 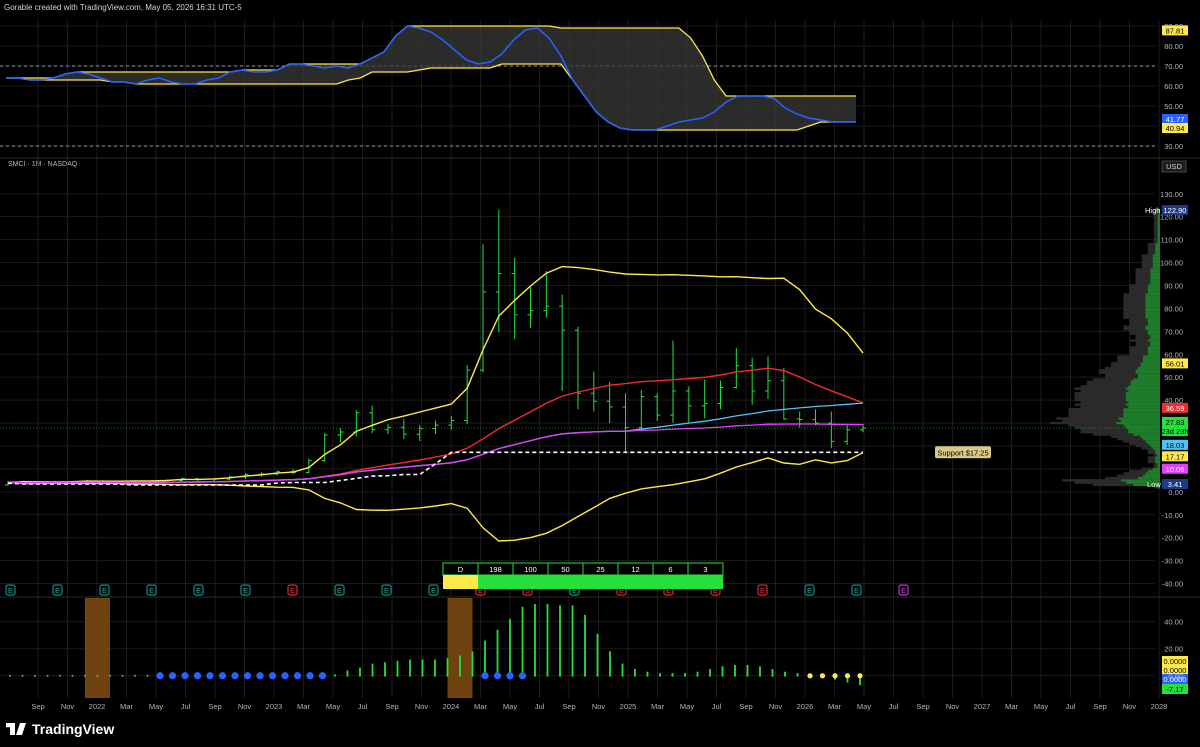 I want to click on signal-table: D 198 100 50 25 12 6 3, so click(x=583, y=575).